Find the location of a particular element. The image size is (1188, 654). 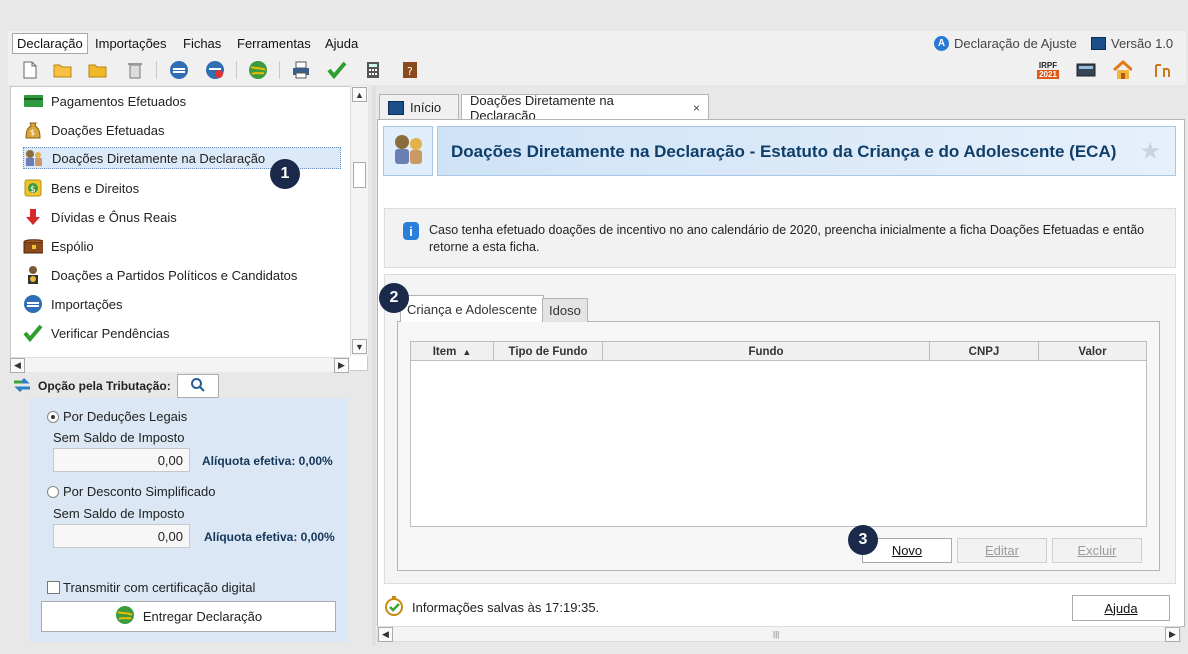

menu-importacoes: Importações is located at coordinates (131, 43).